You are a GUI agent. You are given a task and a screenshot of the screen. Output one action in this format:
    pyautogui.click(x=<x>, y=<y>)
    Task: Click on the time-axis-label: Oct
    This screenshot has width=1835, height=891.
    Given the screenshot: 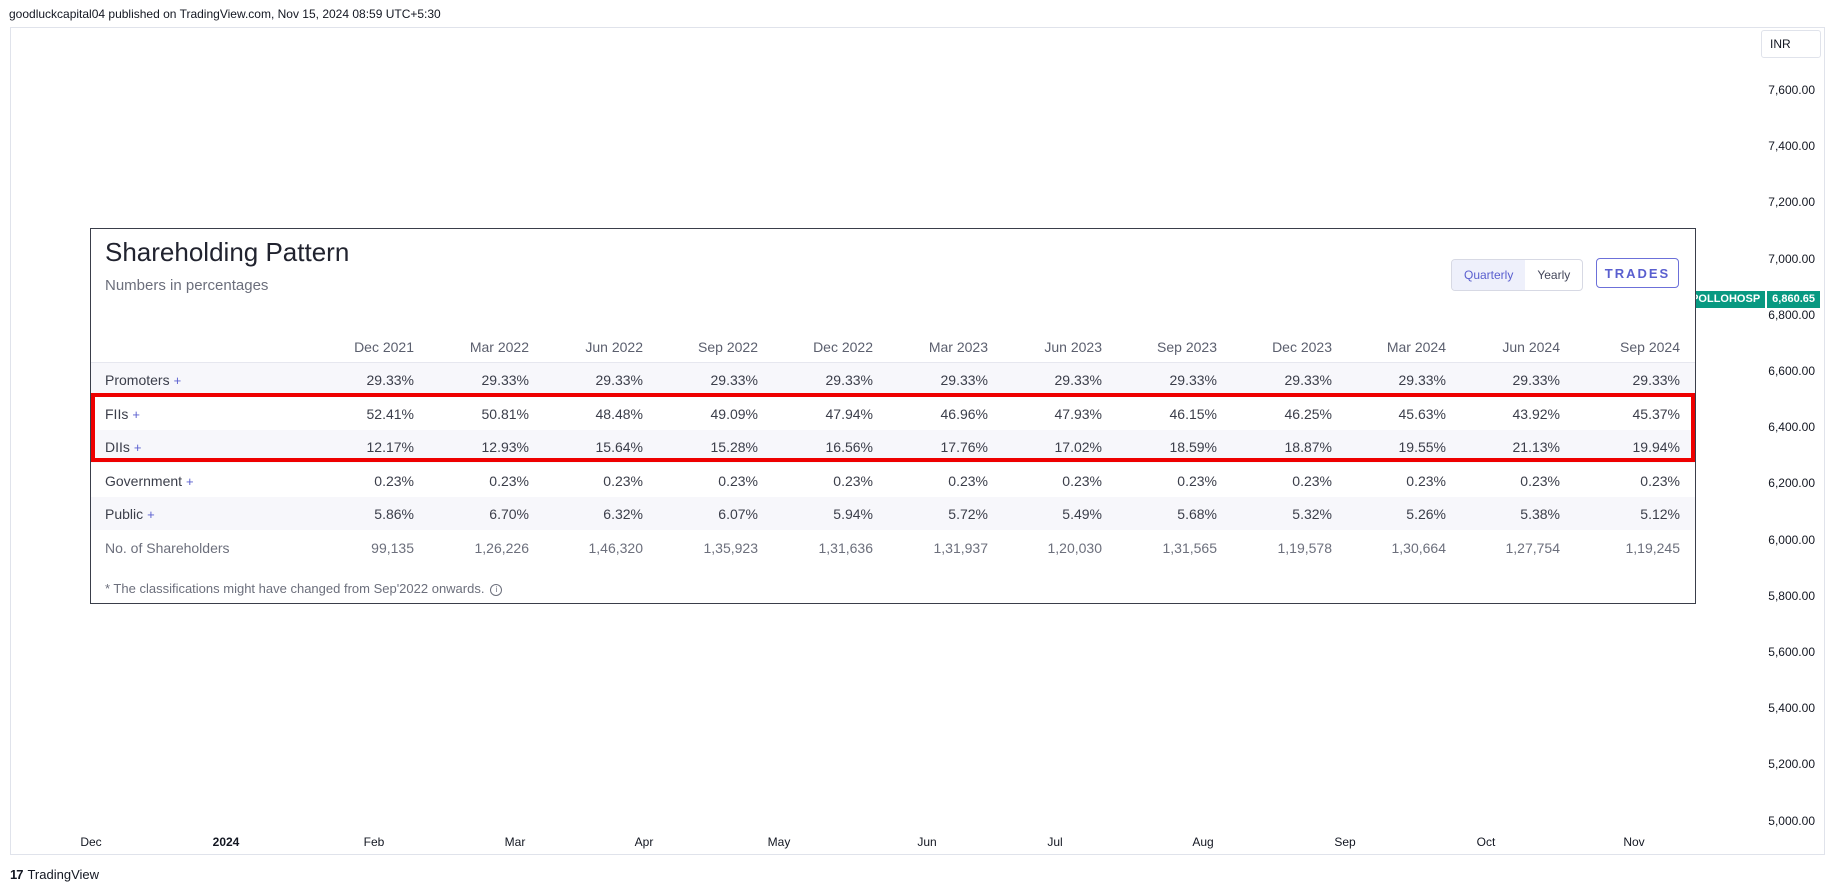 What is the action you would take?
    pyautogui.click(x=1486, y=842)
    